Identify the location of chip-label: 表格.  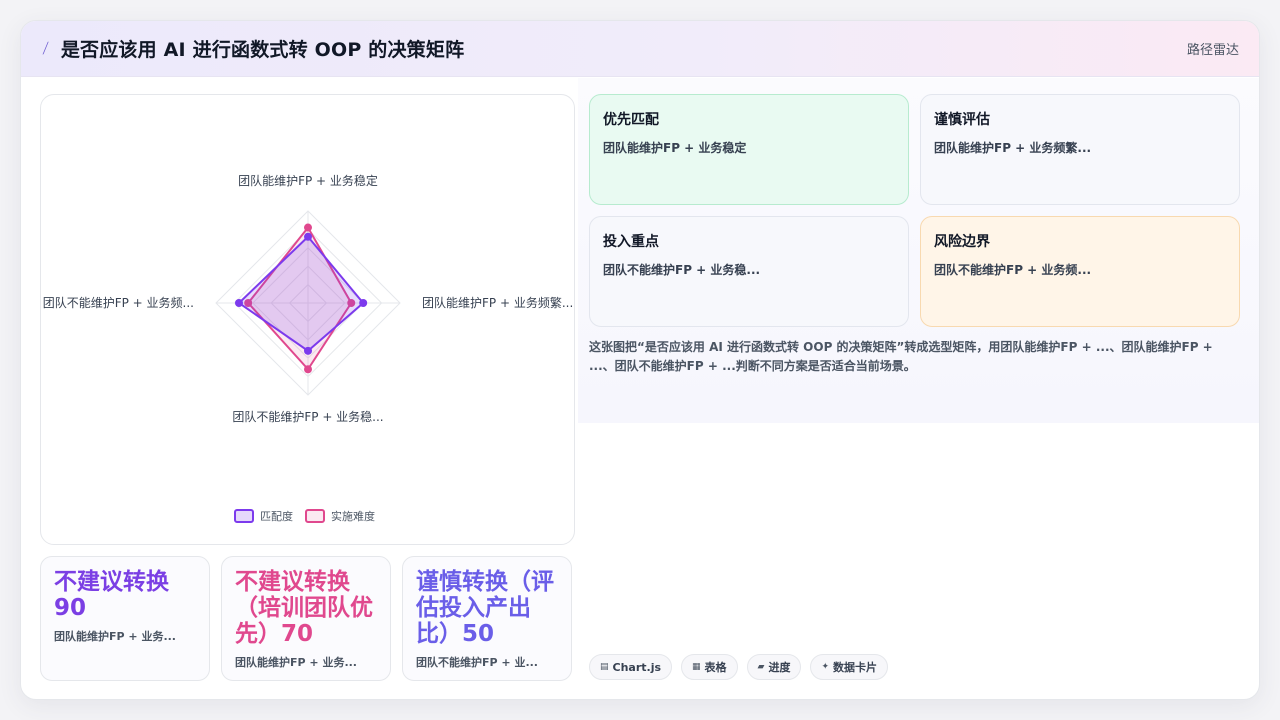
(715, 667).